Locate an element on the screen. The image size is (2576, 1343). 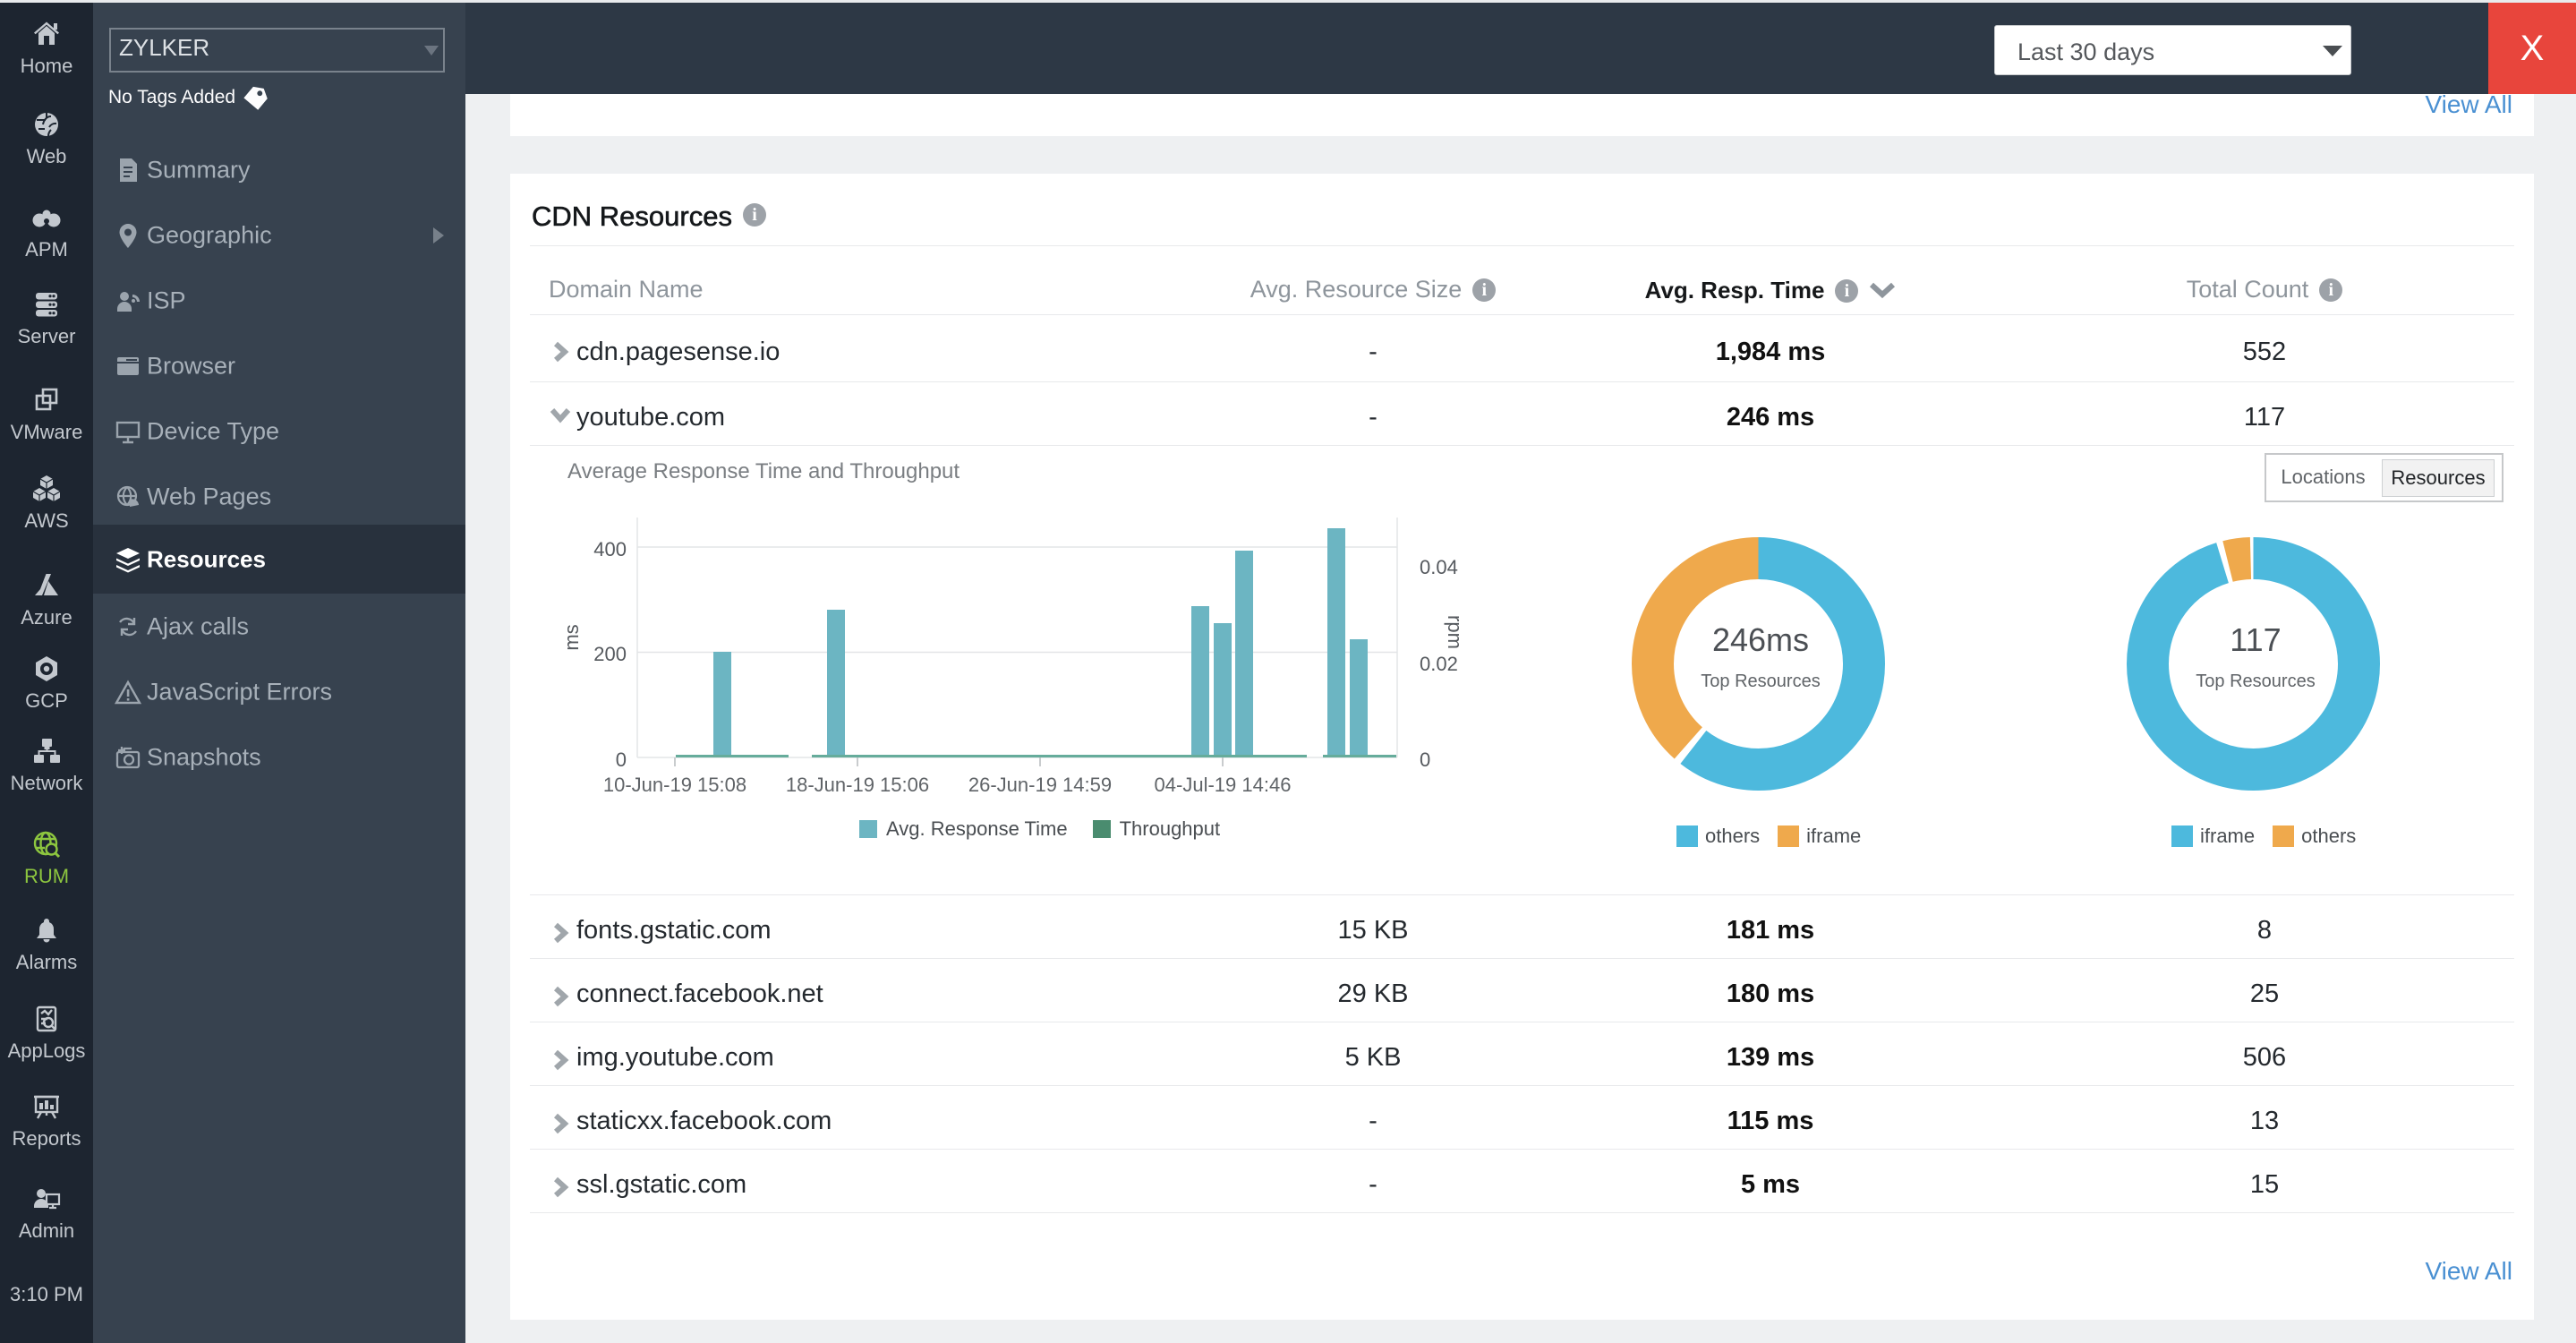
svg-text: ms is located at coordinates (571, 637).